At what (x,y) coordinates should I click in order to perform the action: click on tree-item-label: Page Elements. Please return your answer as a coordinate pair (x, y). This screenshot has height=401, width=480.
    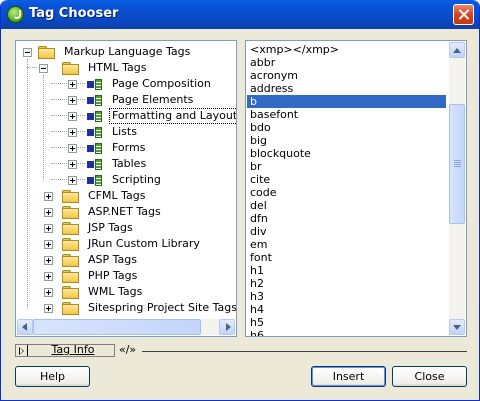
    Looking at the image, I should click on (153, 99).